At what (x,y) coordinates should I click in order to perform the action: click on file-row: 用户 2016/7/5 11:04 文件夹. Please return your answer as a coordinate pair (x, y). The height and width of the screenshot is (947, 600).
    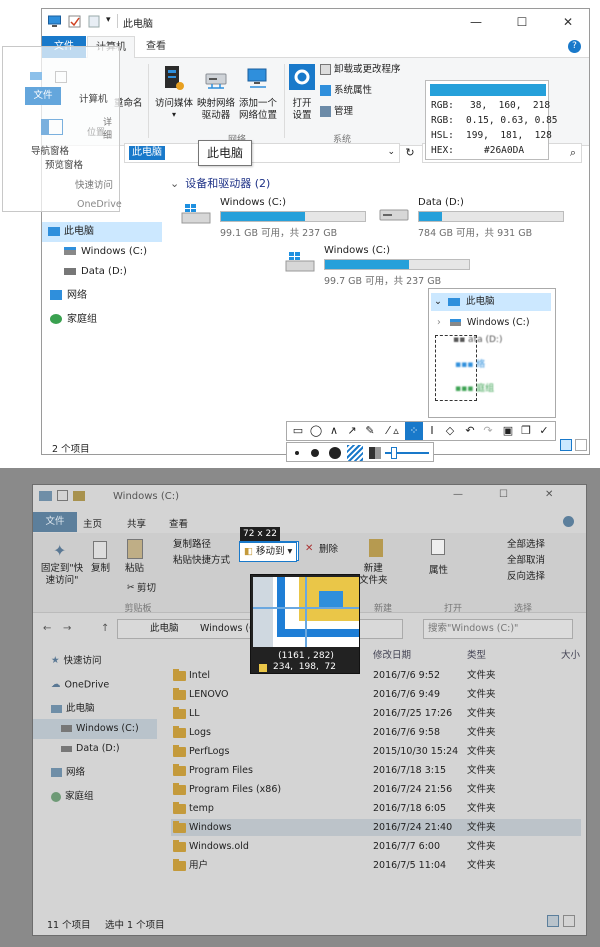
    Looking at the image, I should click on (376, 865).